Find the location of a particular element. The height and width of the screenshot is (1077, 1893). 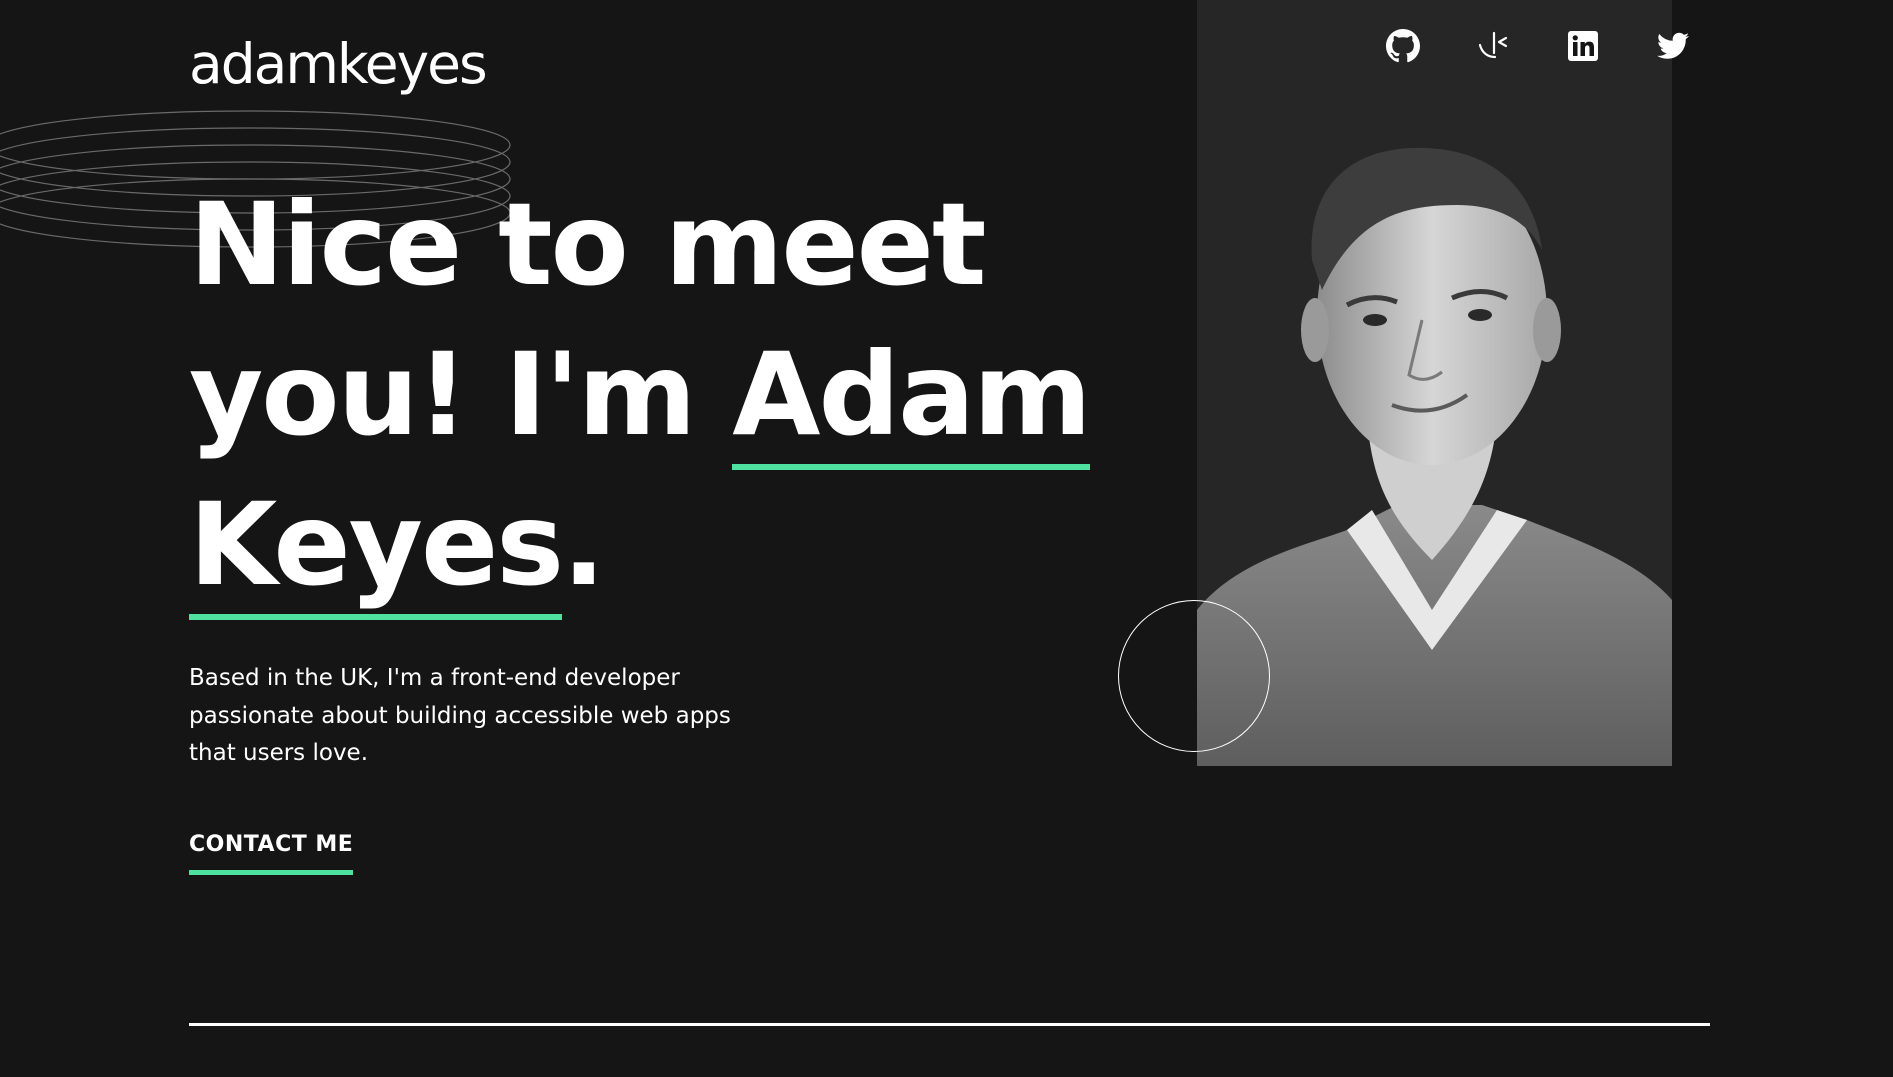

linkedin-icon is located at coordinates (1583, 46).